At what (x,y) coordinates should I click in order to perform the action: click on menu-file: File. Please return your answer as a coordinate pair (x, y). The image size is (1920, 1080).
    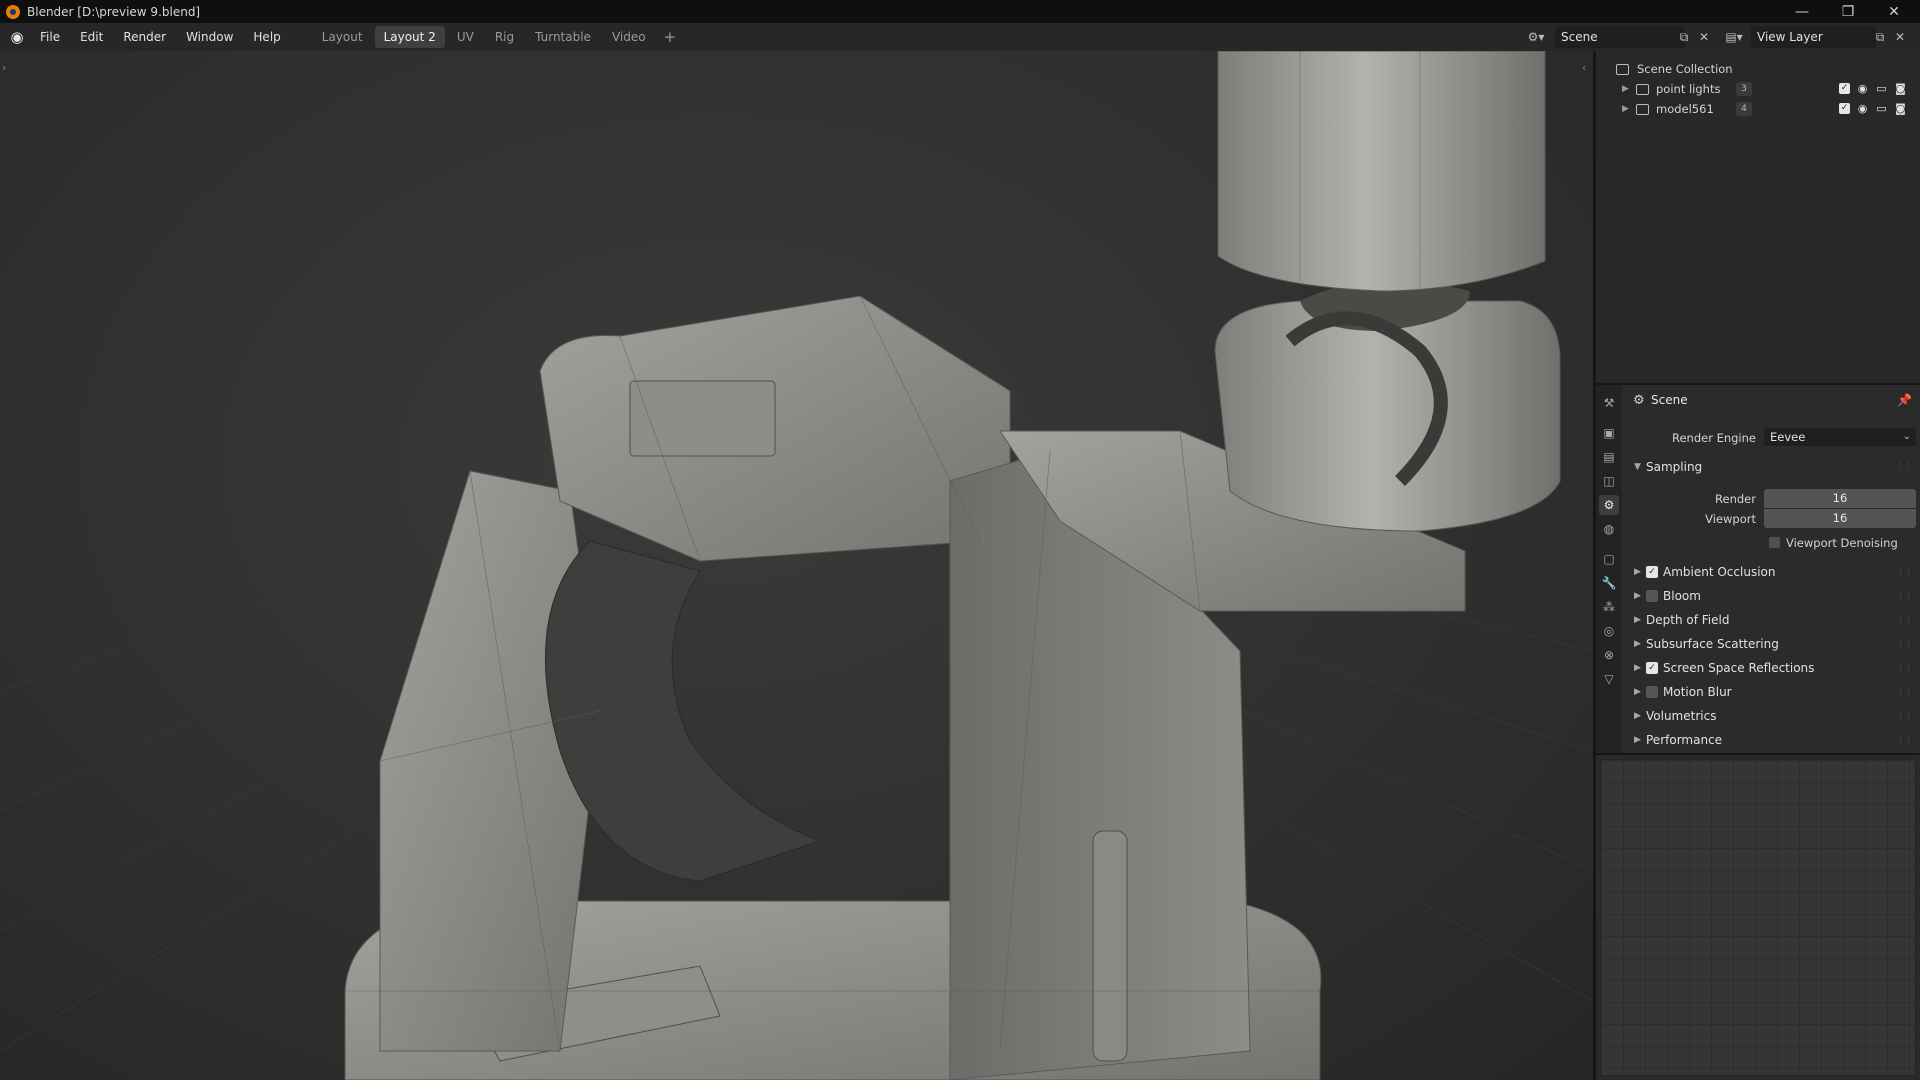
    Looking at the image, I should click on (50, 37).